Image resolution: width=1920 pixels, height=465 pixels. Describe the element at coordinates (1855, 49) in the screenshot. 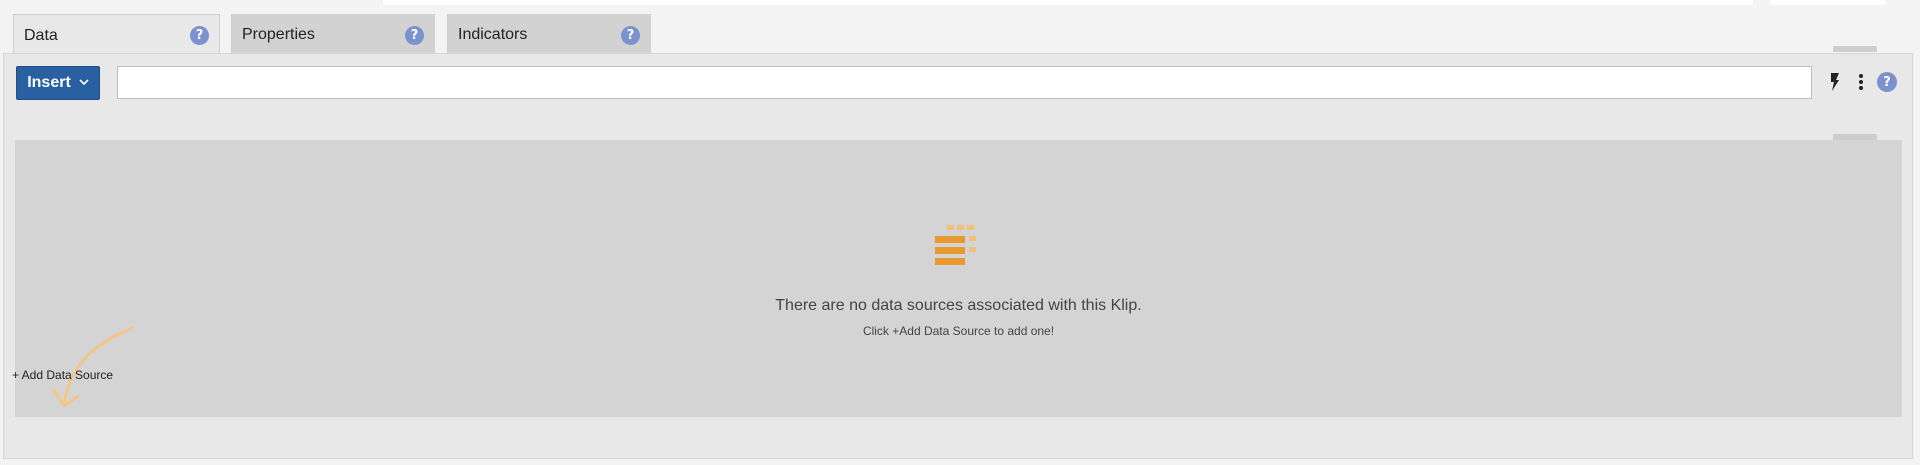

I see `panel-tab-stub` at that location.